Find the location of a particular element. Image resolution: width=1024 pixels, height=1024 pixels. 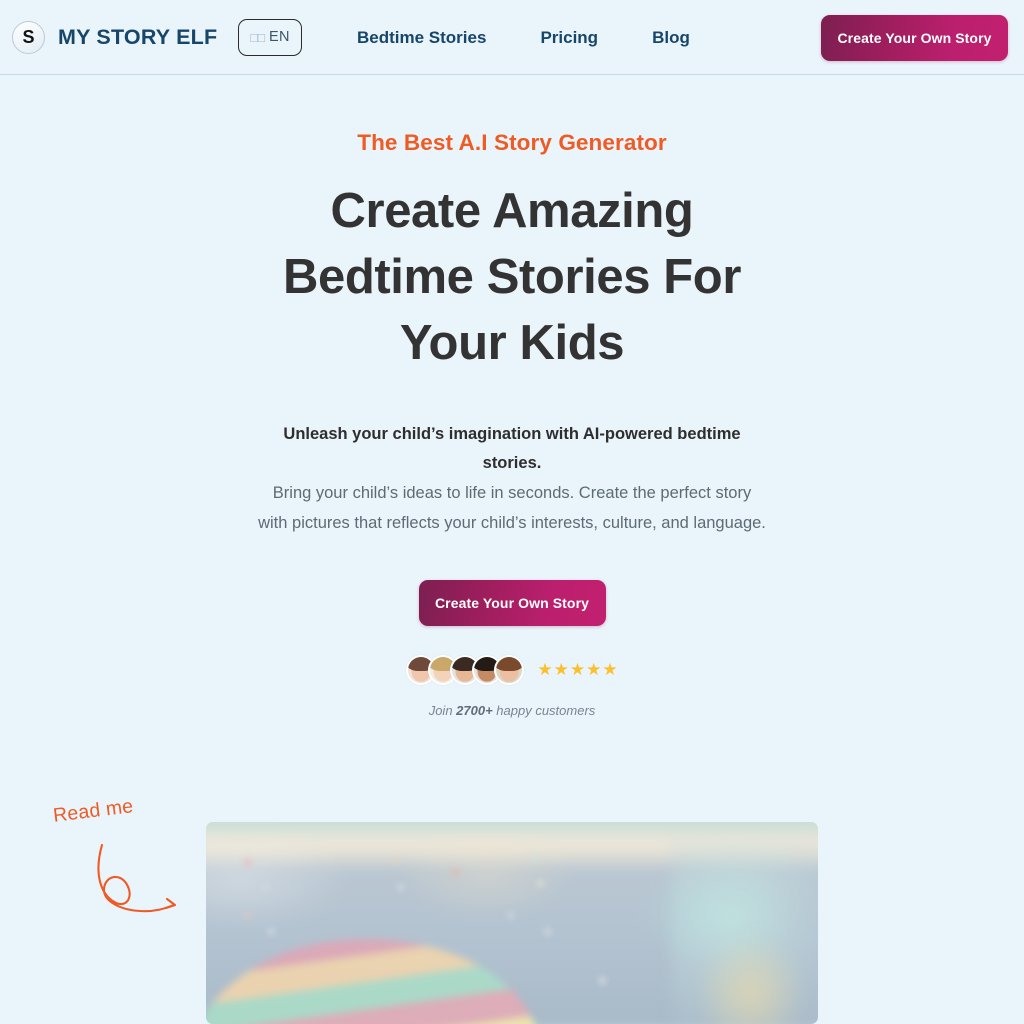

join-count: 2700+ is located at coordinates (474, 710).